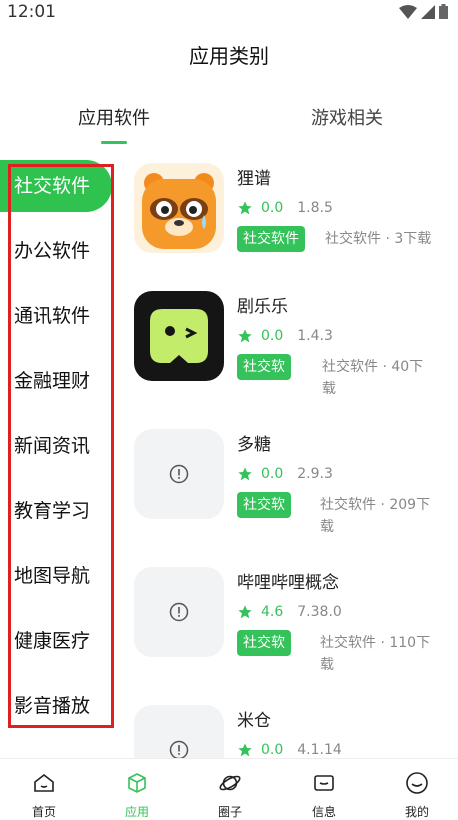  I want to click on status-time: 12:01, so click(31, 12).